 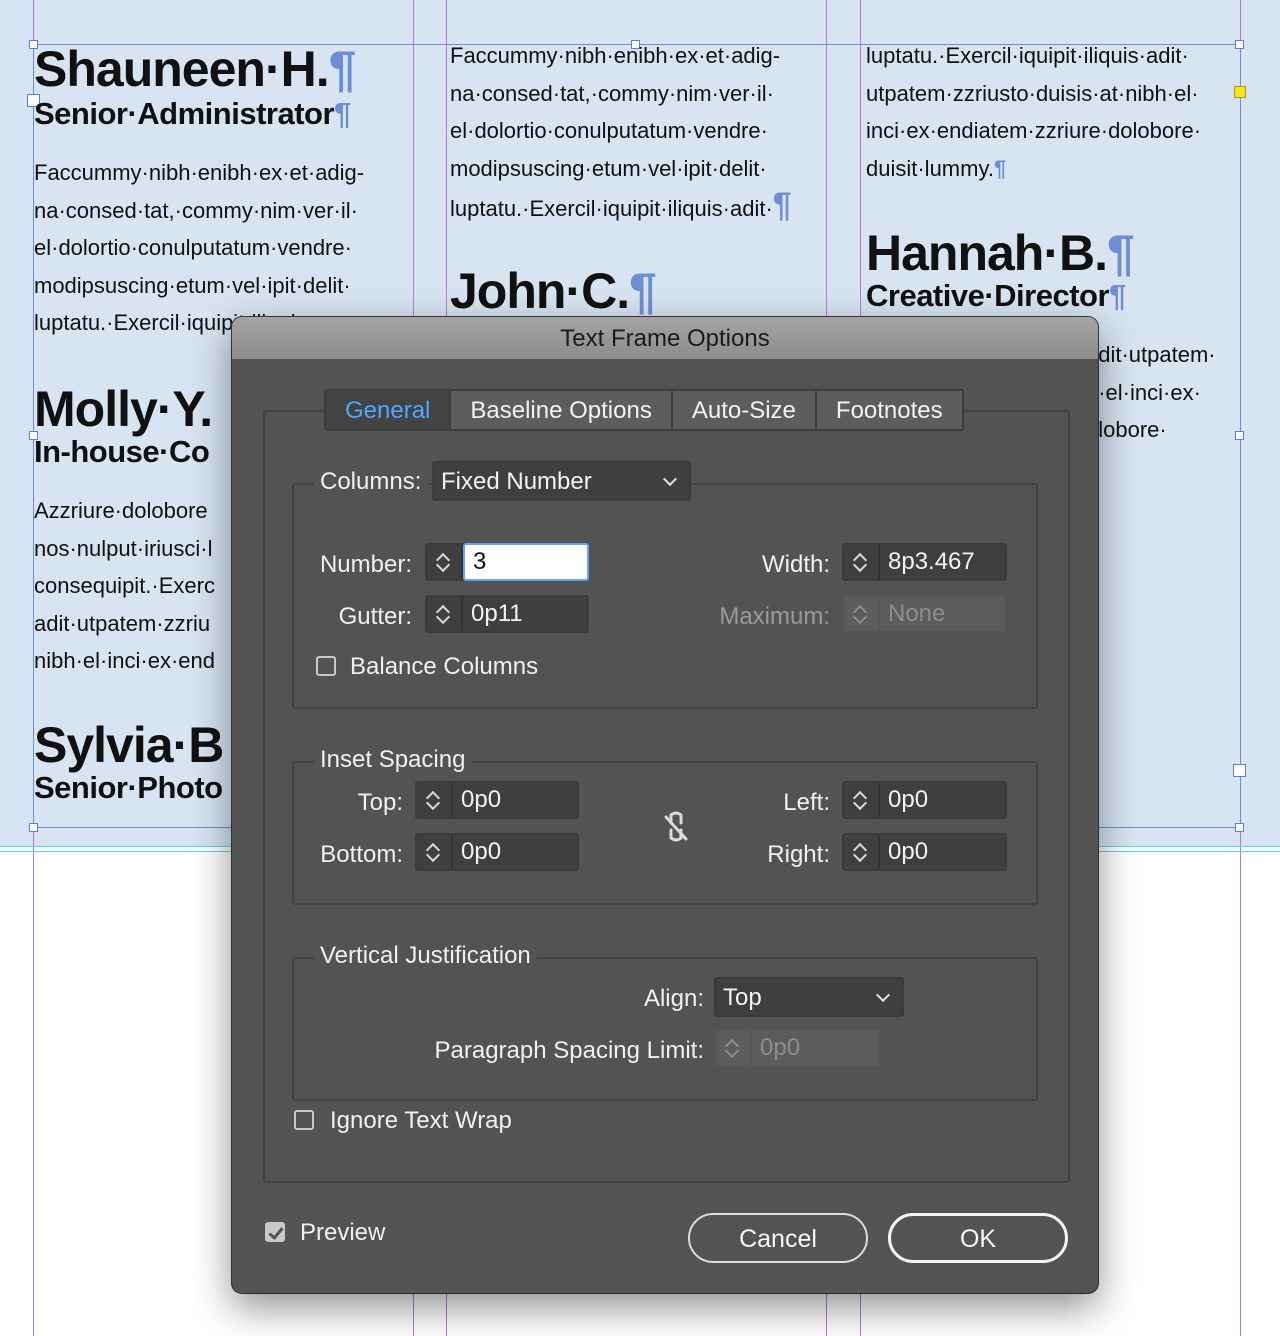 What do you see at coordinates (515, 852) in the screenshot?
I see `bottom-input: 0p0` at bounding box center [515, 852].